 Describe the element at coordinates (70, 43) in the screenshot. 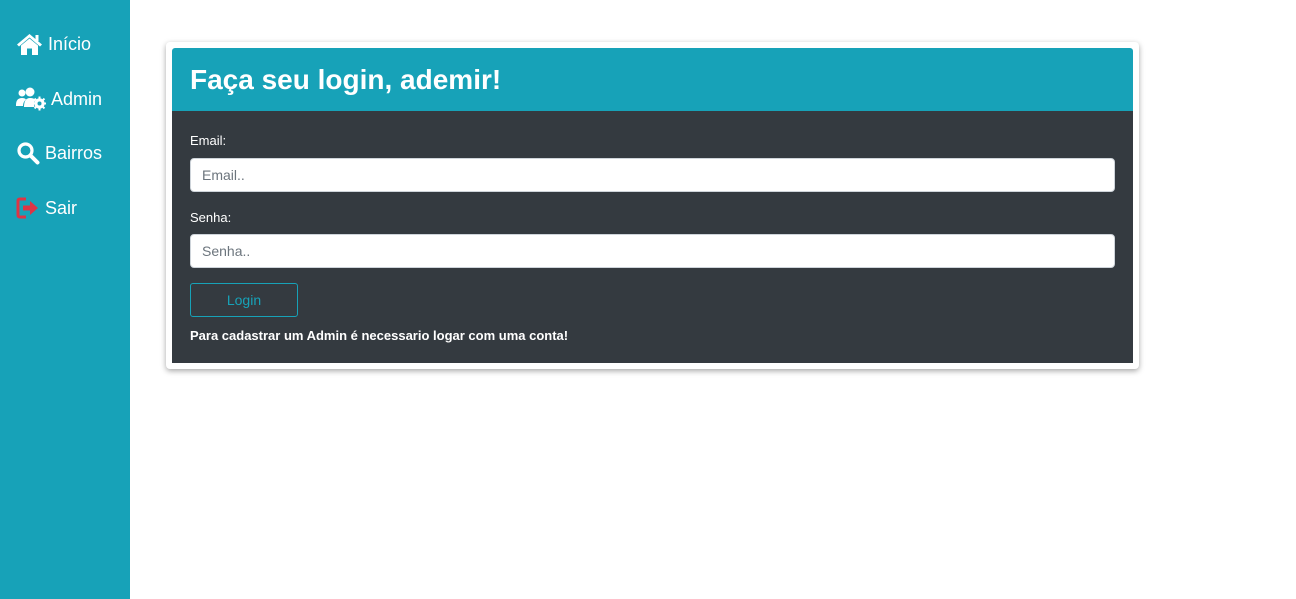

I see `sidebar-item-label: Início` at that location.